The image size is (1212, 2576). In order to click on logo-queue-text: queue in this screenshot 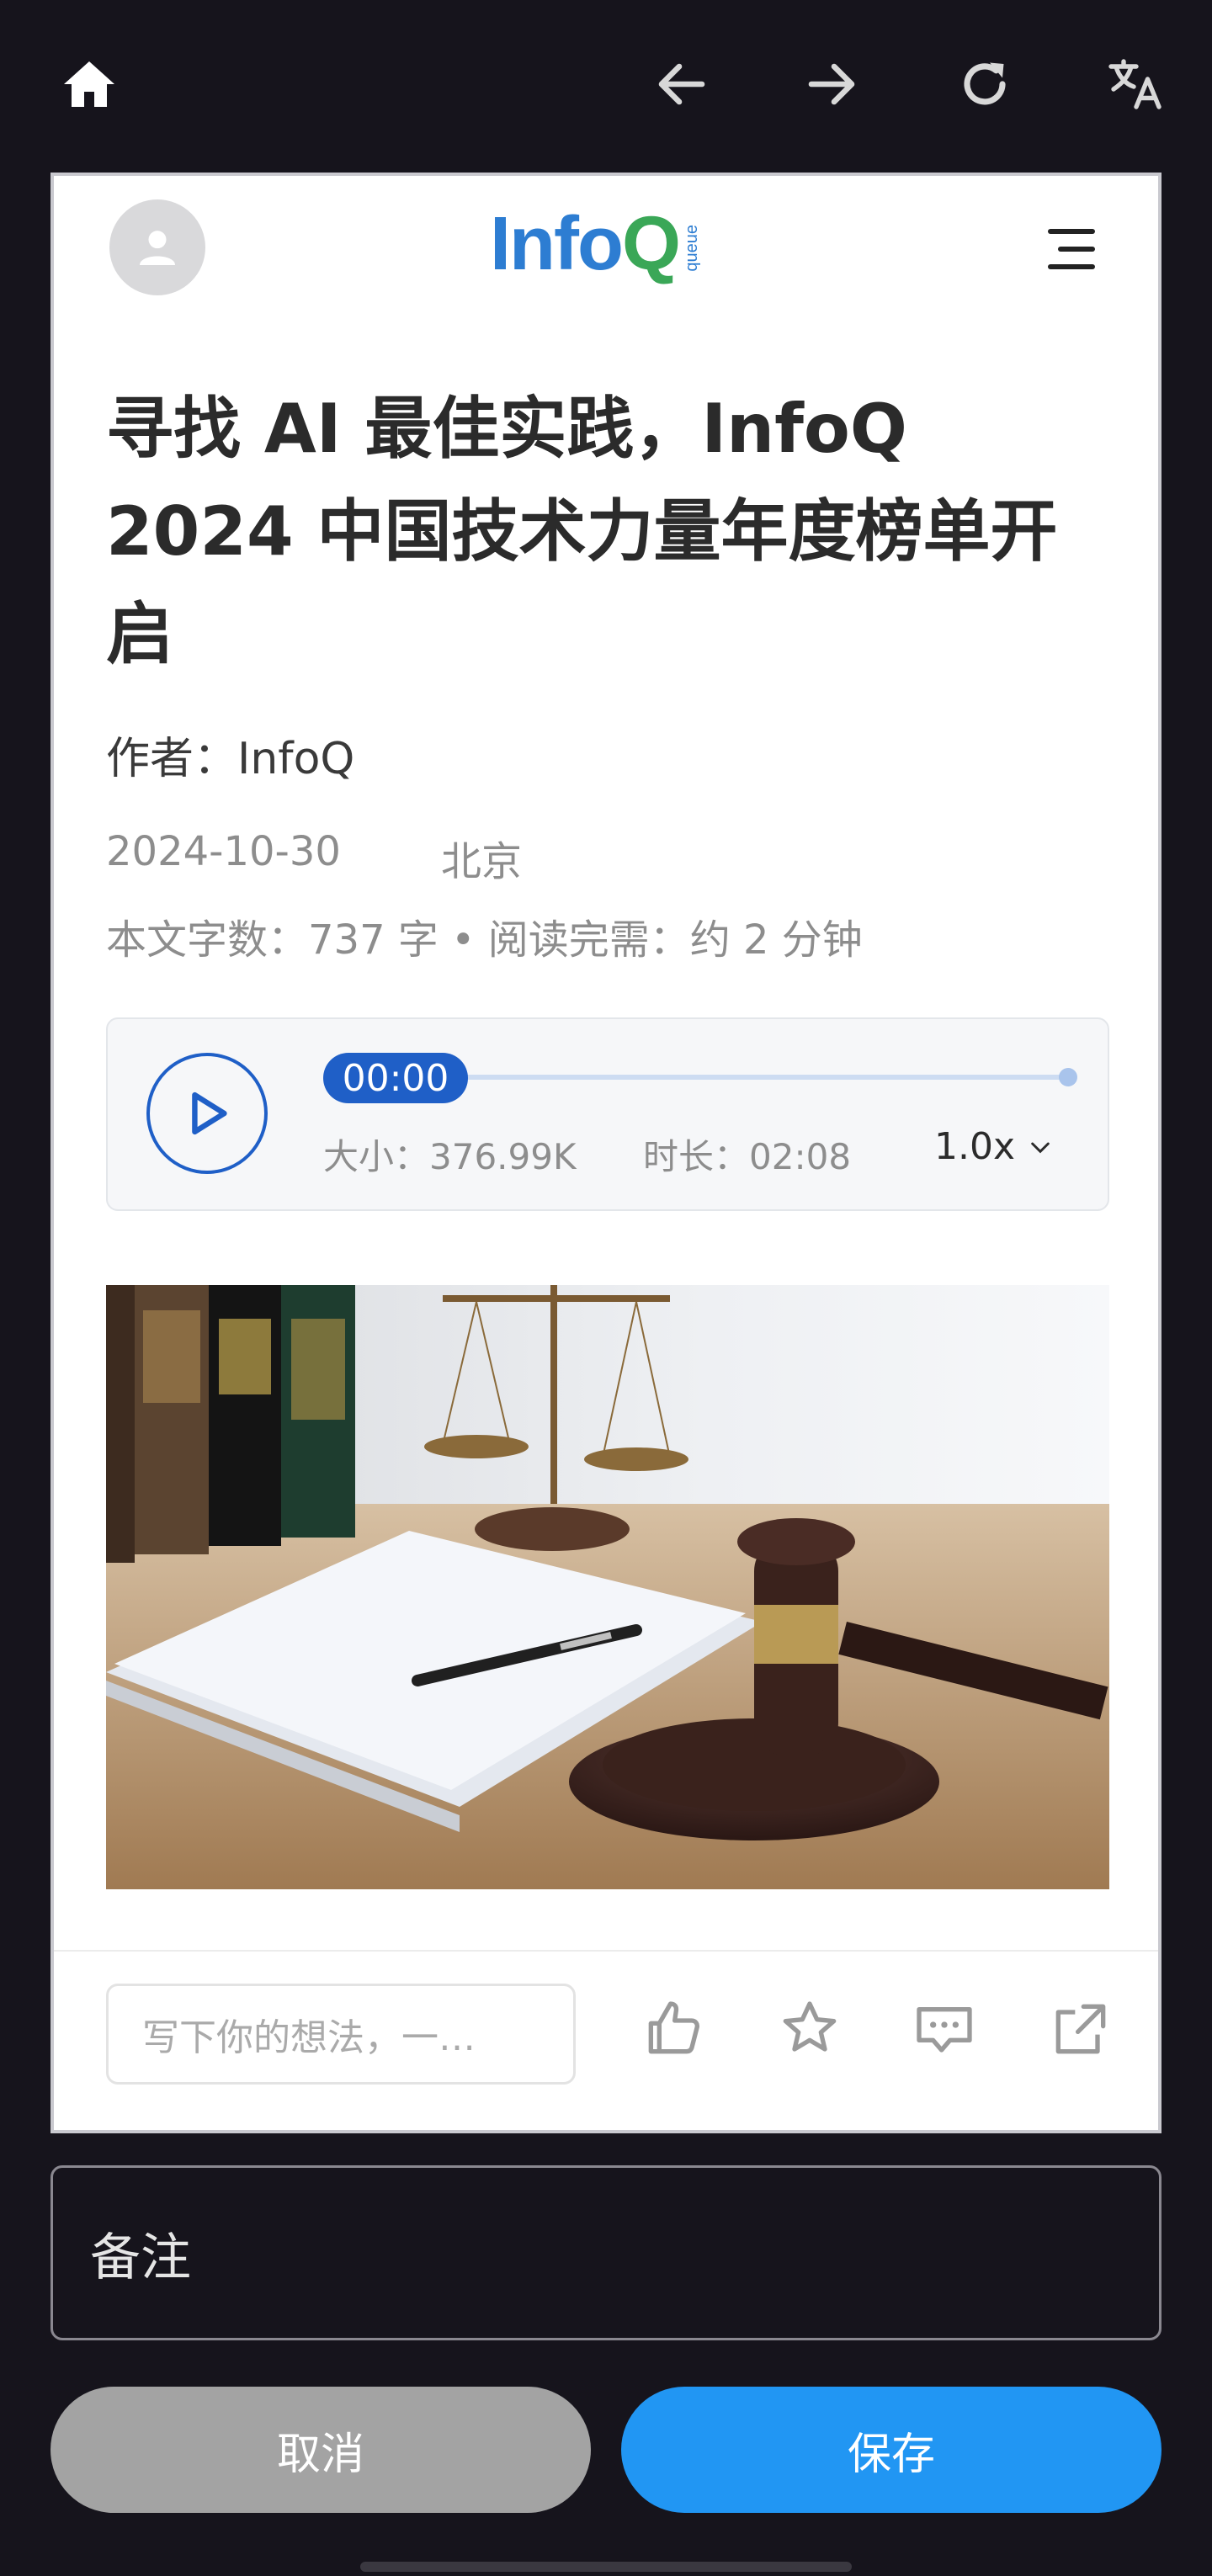, I will do `click(691, 248)`.